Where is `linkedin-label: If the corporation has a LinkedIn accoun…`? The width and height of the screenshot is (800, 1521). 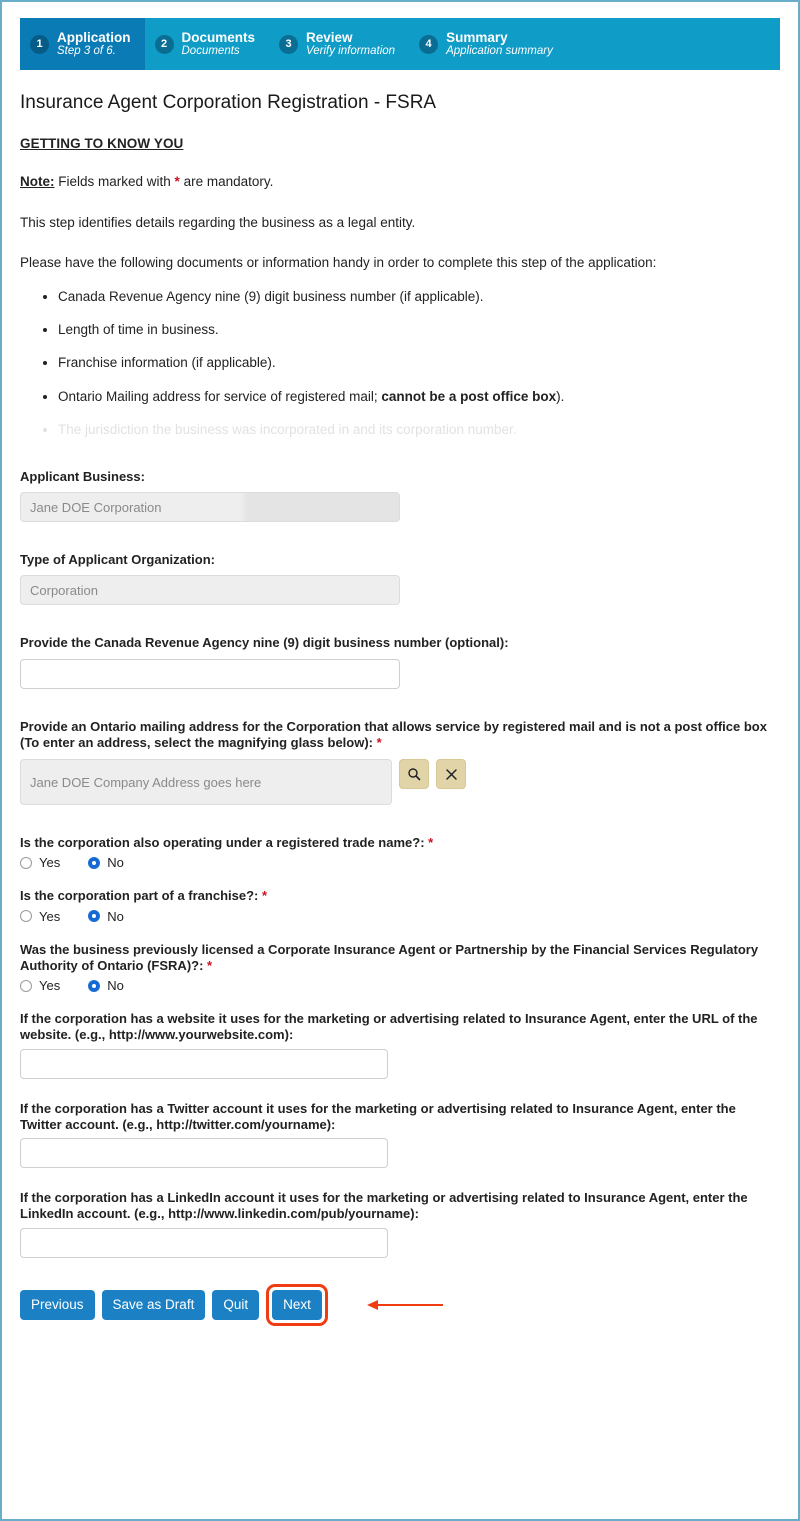 linkedin-label: If the corporation has a LinkedIn accoun… is located at coordinates (384, 1206).